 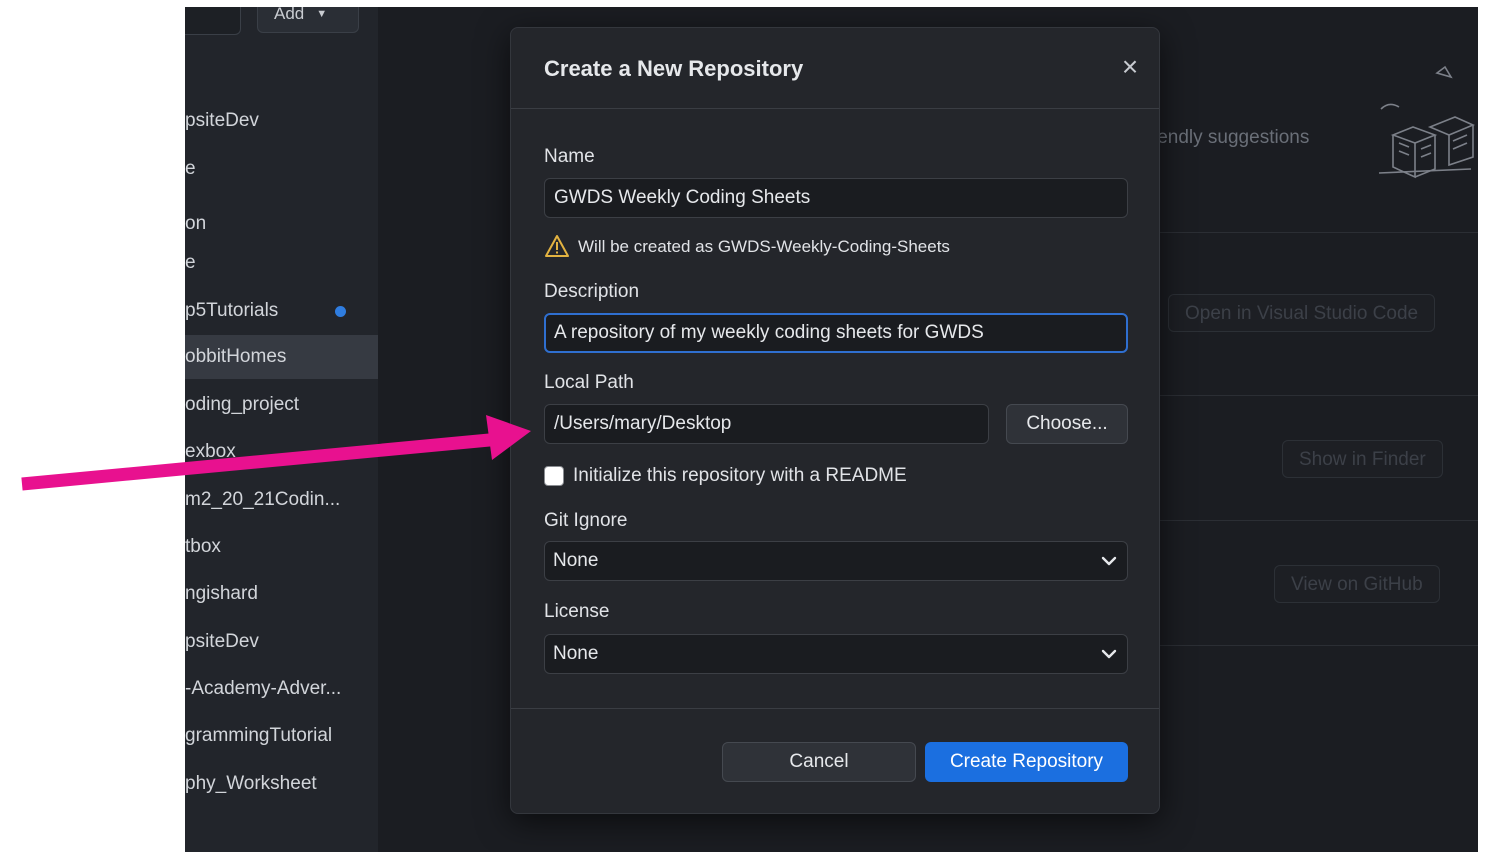 I want to click on description-label: Description, so click(x=592, y=291).